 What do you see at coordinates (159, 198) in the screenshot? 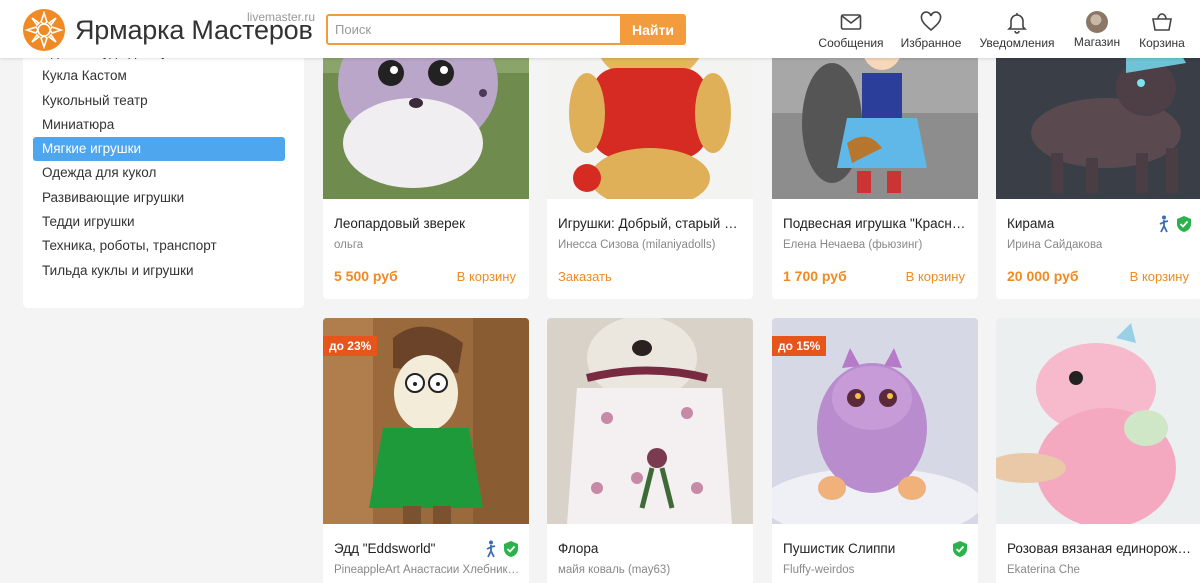
I see `category-item: Развивающие игрушки` at bounding box center [159, 198].